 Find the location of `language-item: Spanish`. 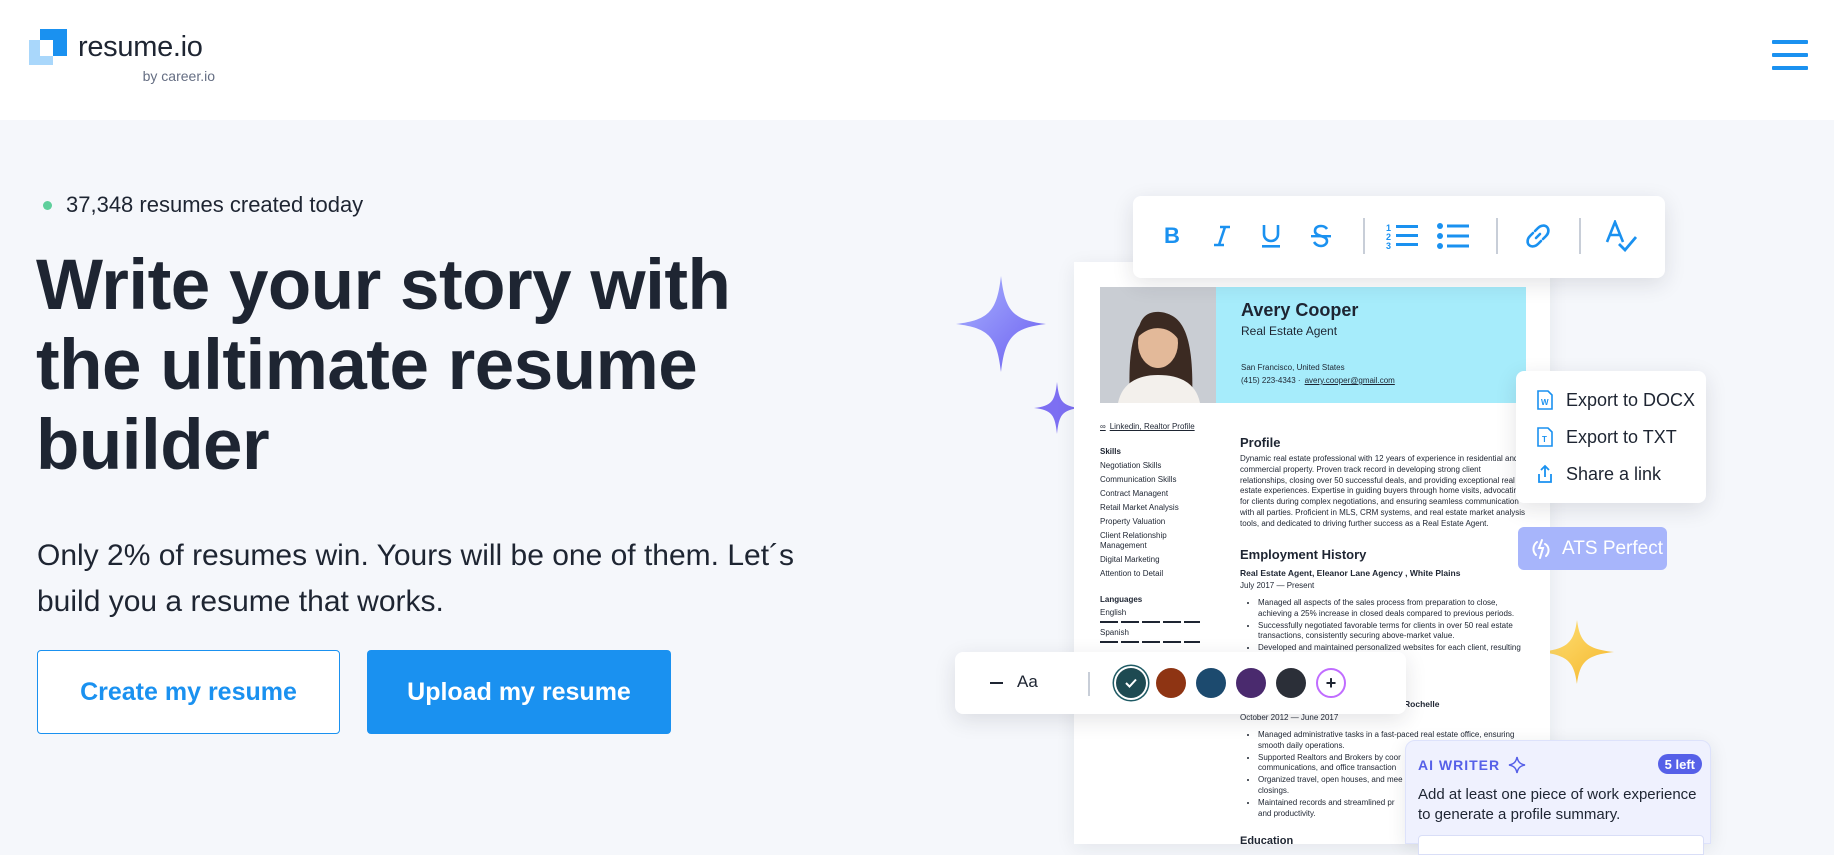

language-item: Spanish is located at coordinates (1114, 632).